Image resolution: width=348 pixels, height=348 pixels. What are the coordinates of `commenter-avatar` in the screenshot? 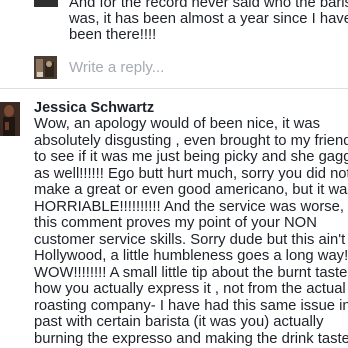 It's located at (10, 119).